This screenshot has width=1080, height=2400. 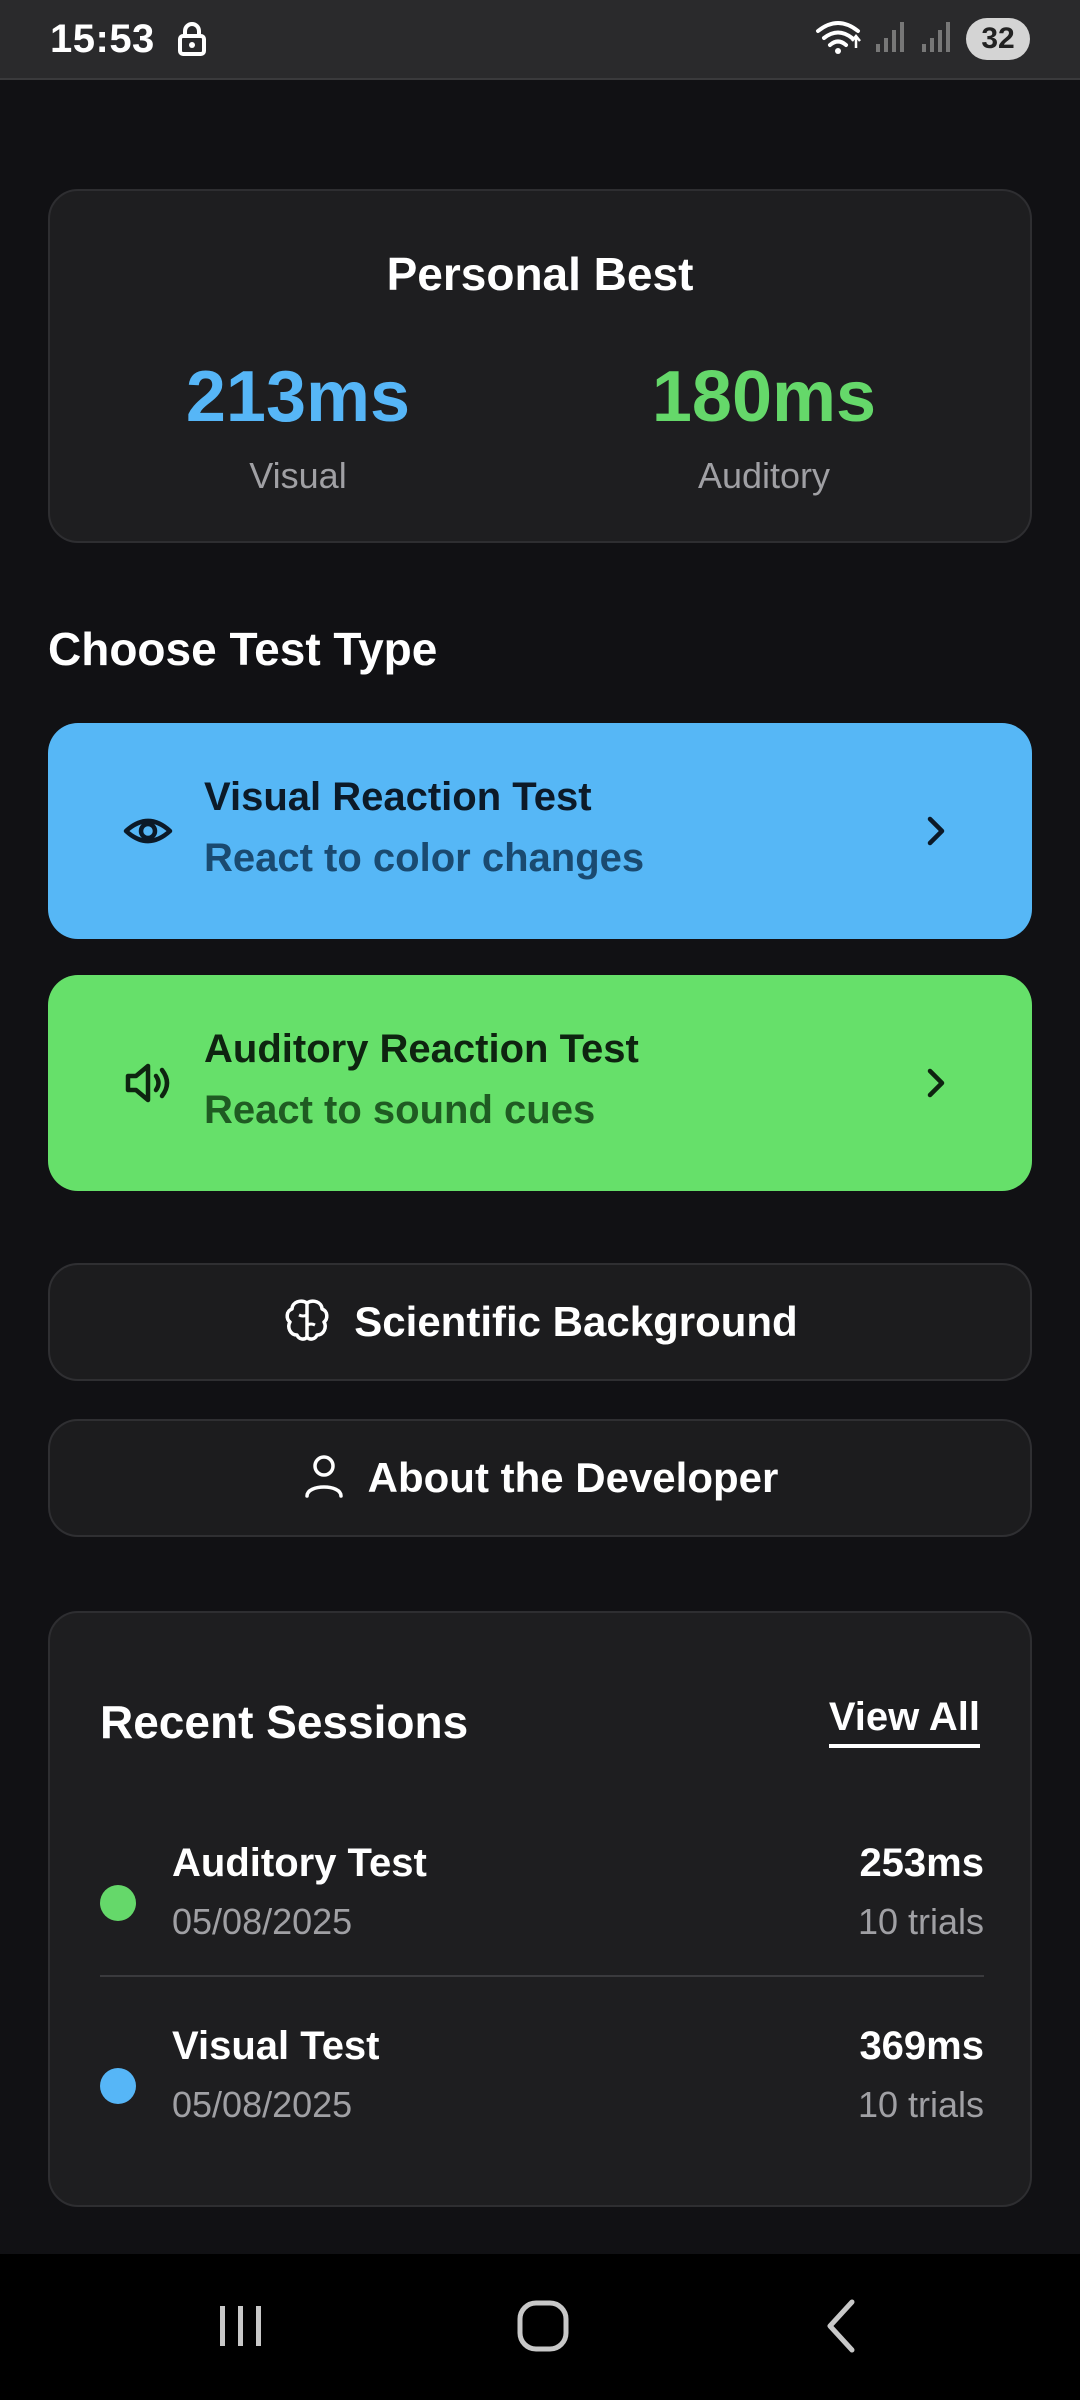 What do you see at coordinates (298, 397) in the screenshot?
I see `visual-best-value: 213ms` at bounding box center [298, 397].